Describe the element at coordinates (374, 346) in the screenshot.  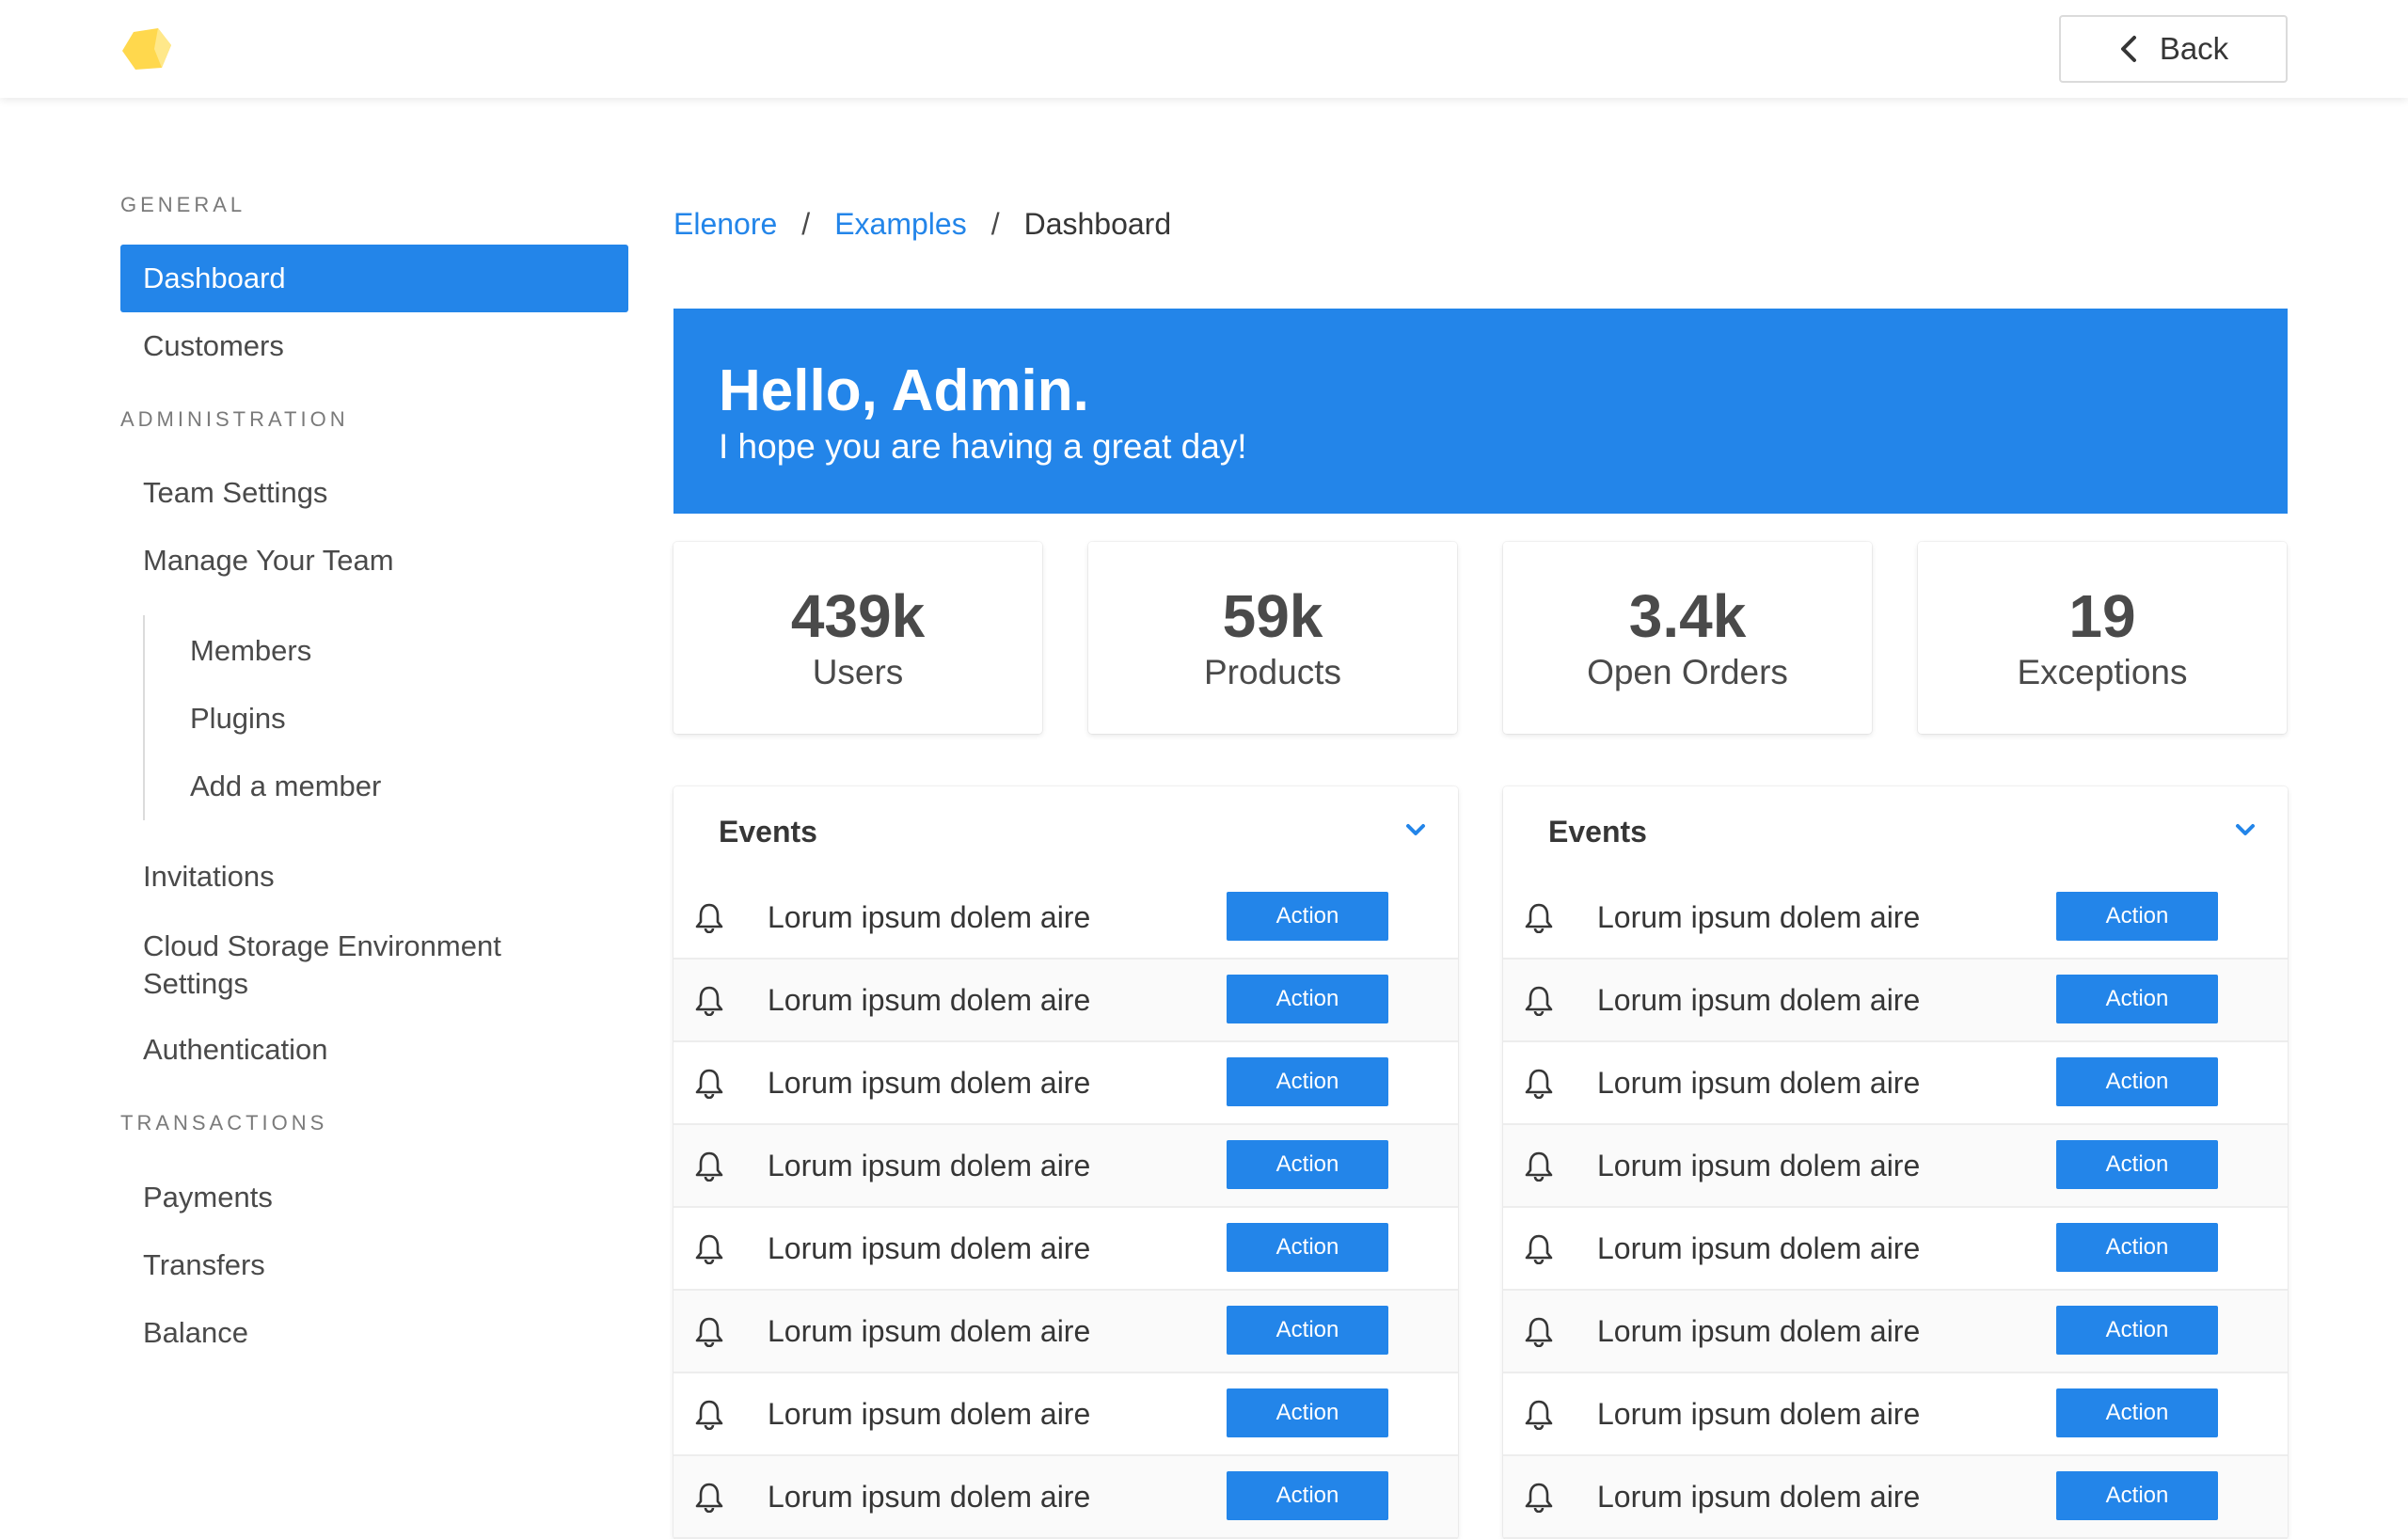
I see `sidebar-item-customers: Customers` at that location.